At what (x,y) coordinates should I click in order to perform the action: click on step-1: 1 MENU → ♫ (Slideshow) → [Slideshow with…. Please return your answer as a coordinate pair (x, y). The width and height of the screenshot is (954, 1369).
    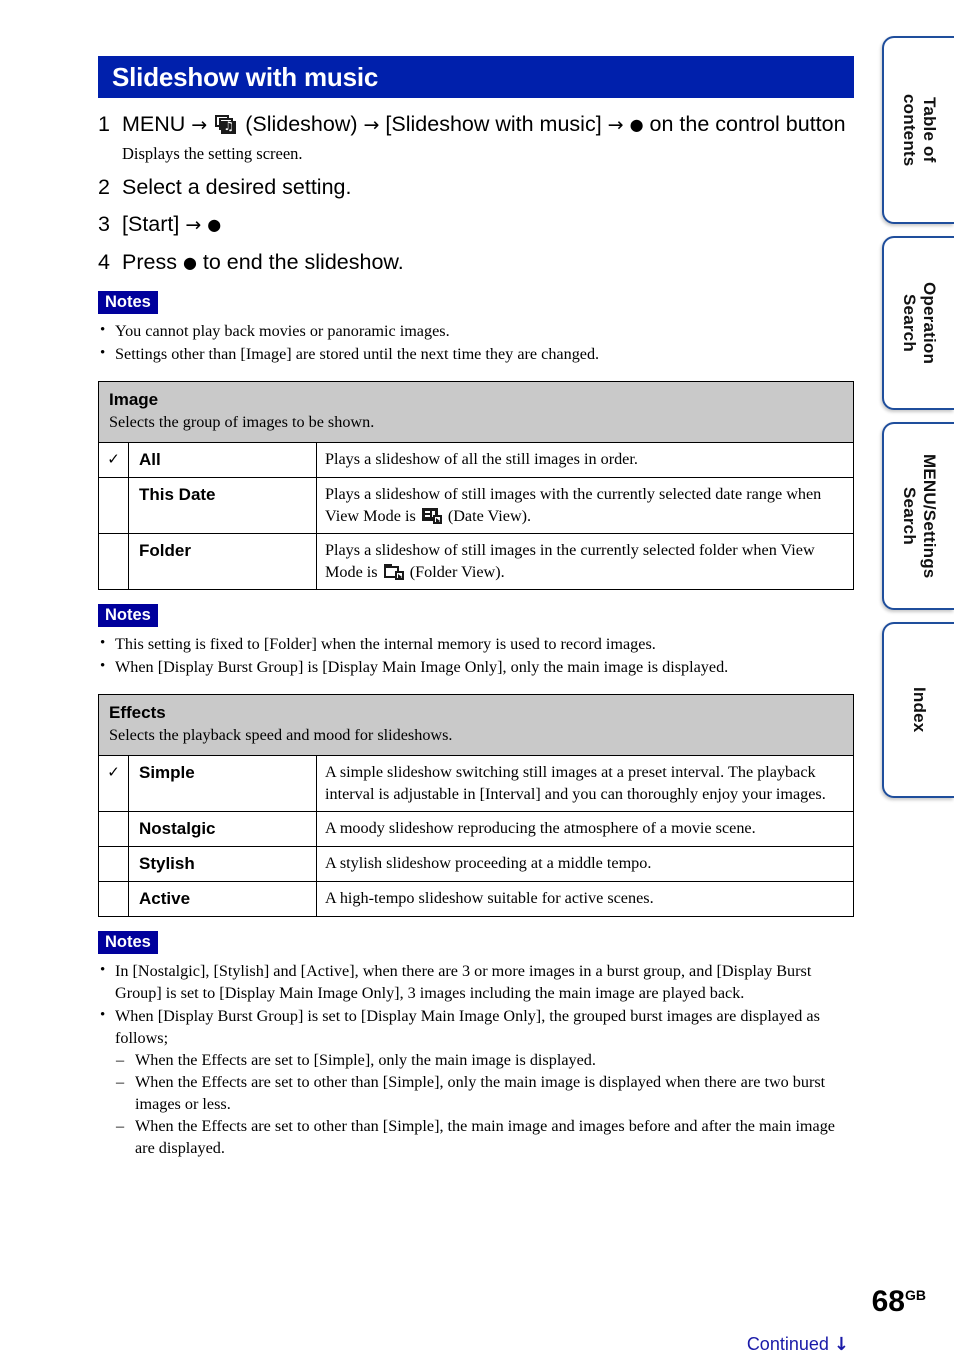
    Looking at the image, I should click on (476, 125).